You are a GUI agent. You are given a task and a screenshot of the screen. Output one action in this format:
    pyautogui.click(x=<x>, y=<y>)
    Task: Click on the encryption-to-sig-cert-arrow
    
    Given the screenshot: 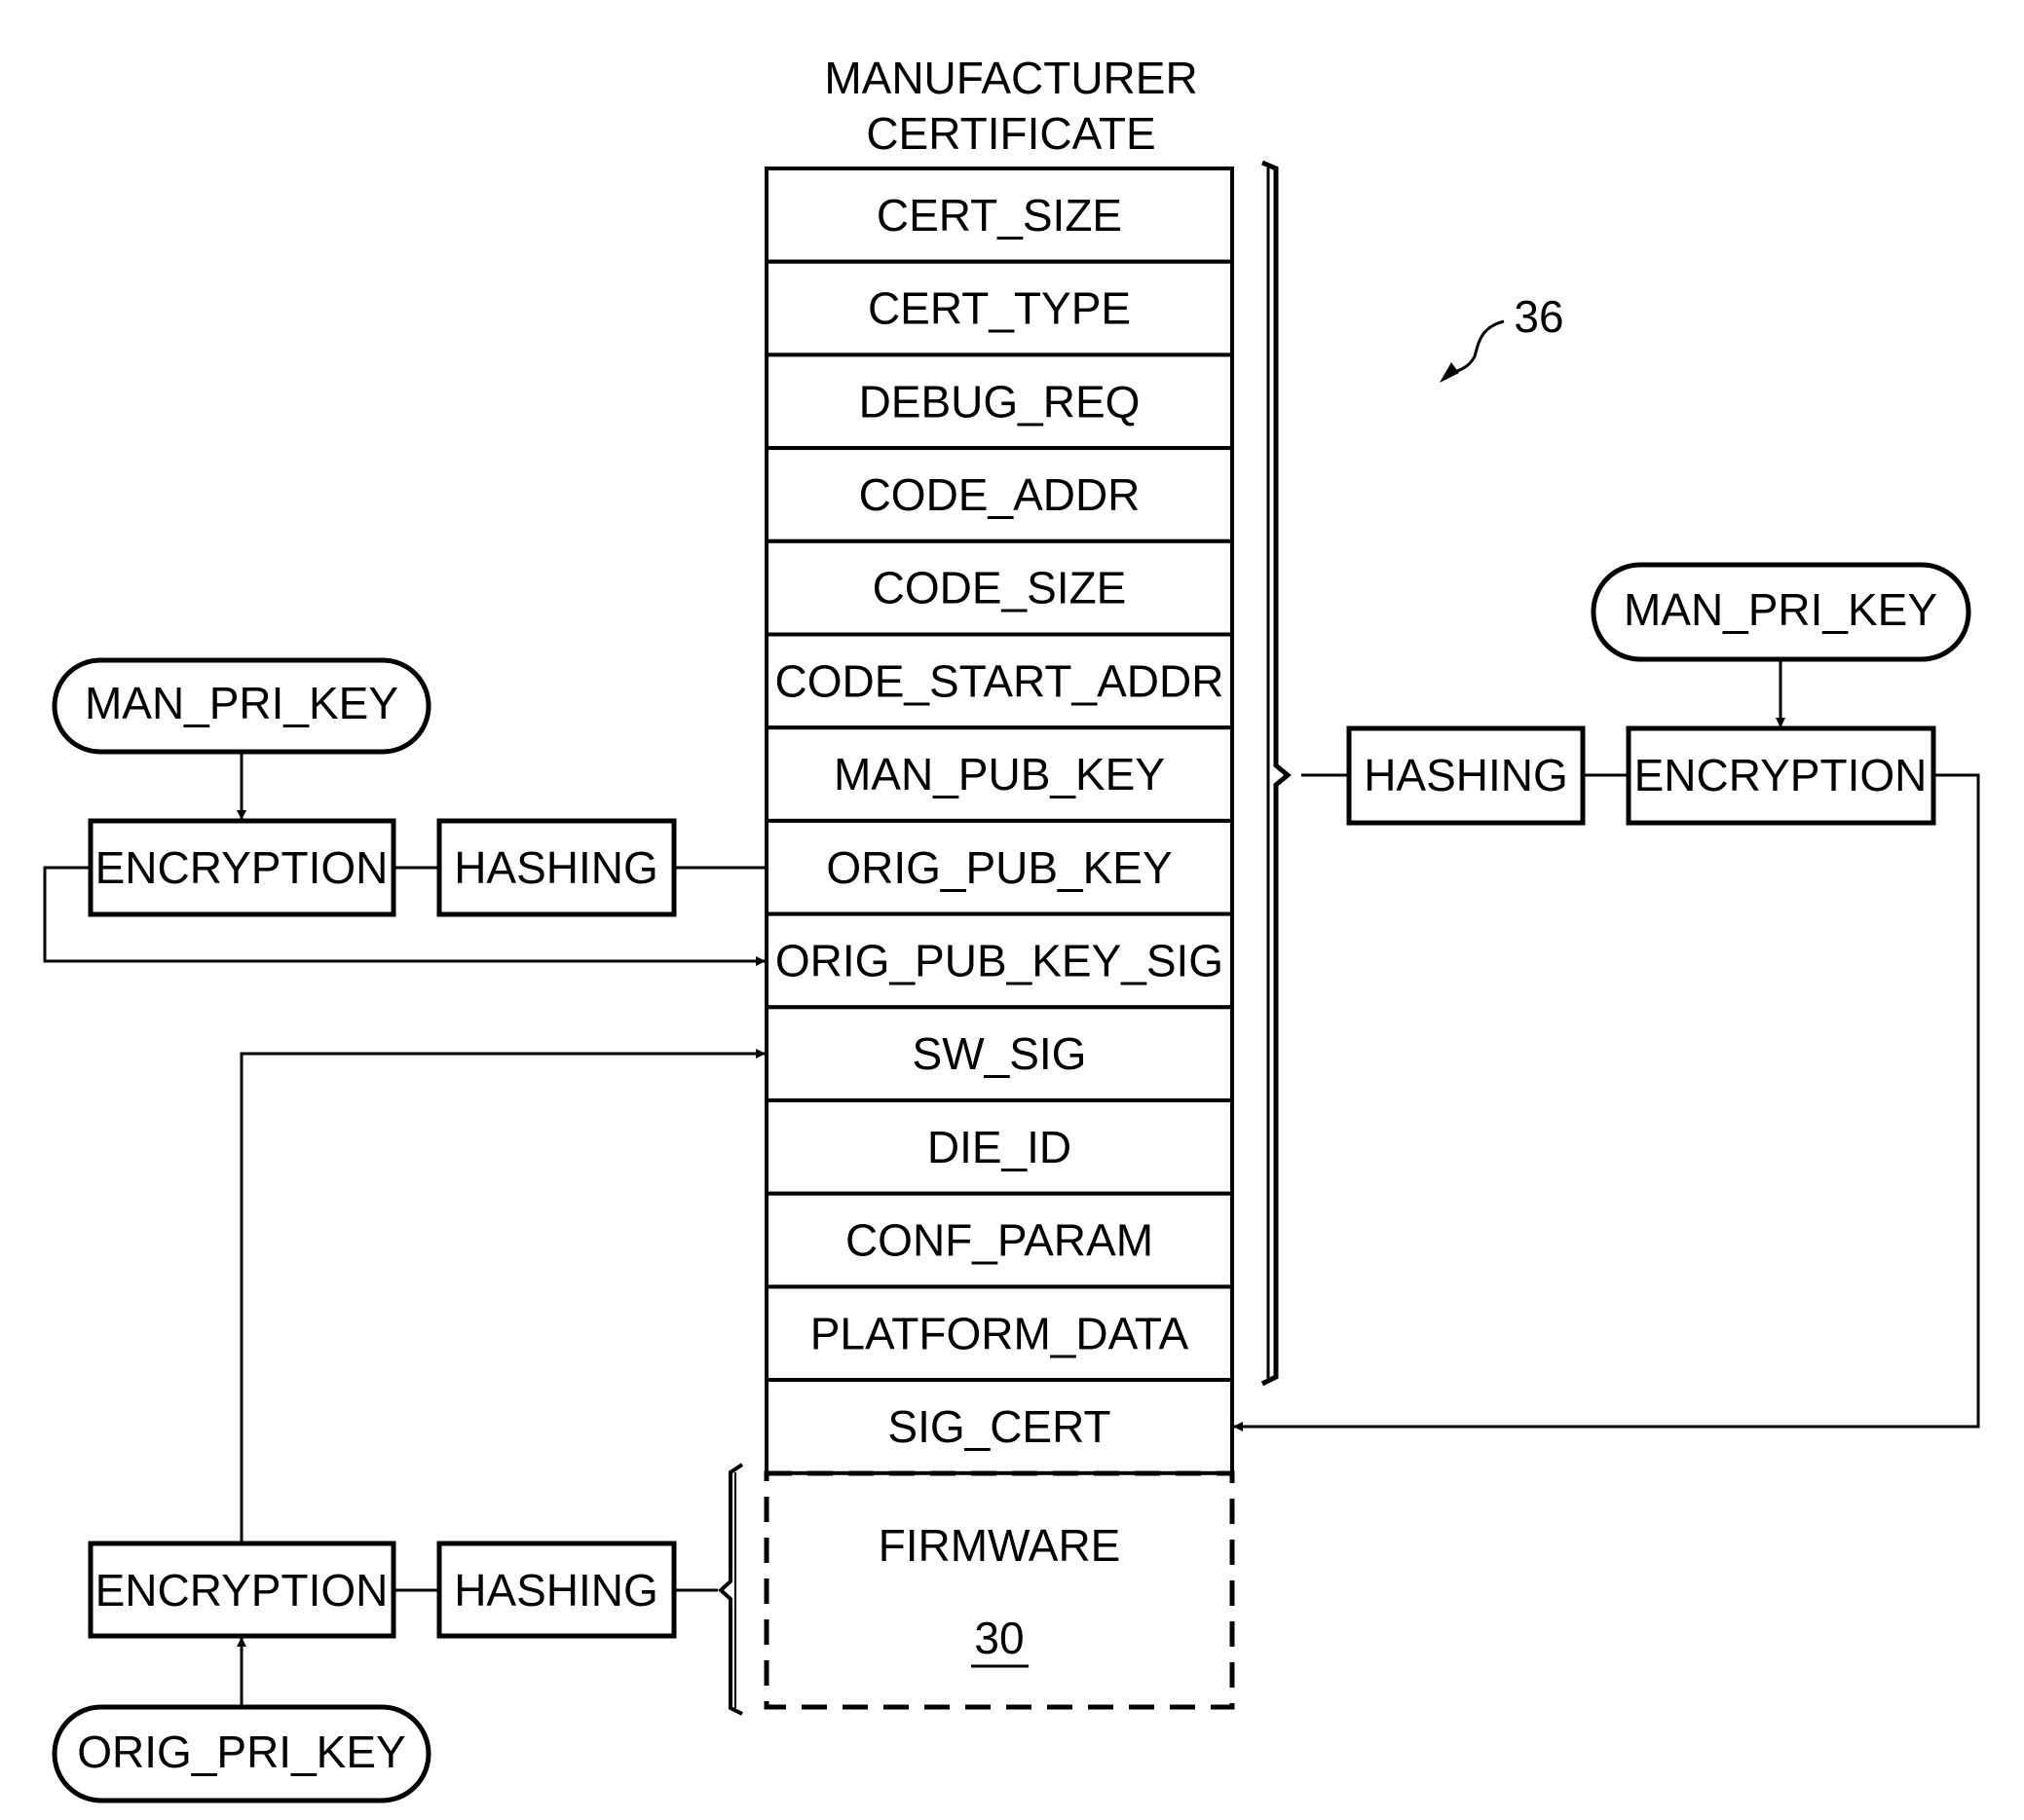 What is the action you would take?
    pyautogui.click(x=1606, y=1102)
    